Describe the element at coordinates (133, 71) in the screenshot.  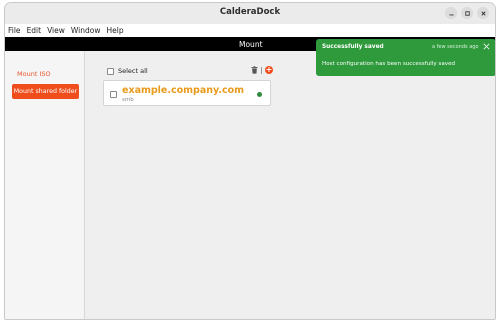
I see `select-all-label: Select all` at that location.